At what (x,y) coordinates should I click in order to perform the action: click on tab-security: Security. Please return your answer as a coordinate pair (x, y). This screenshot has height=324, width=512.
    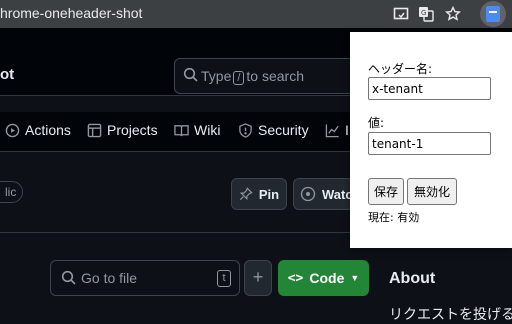
    Looking at the image, I should click on (273, 130).